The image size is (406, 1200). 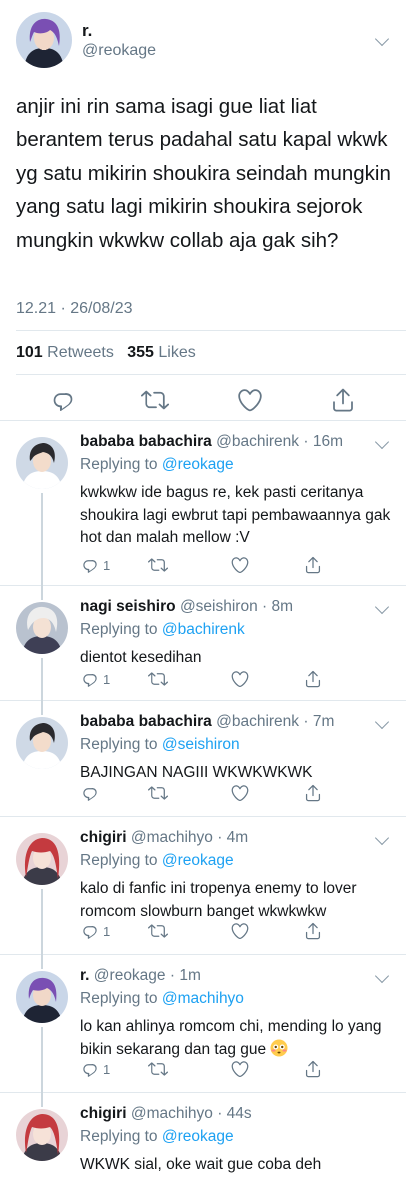 What do you see at coordinates (211, 330) in the screenshot?
I see `divider` at bounding box center [211, 330].